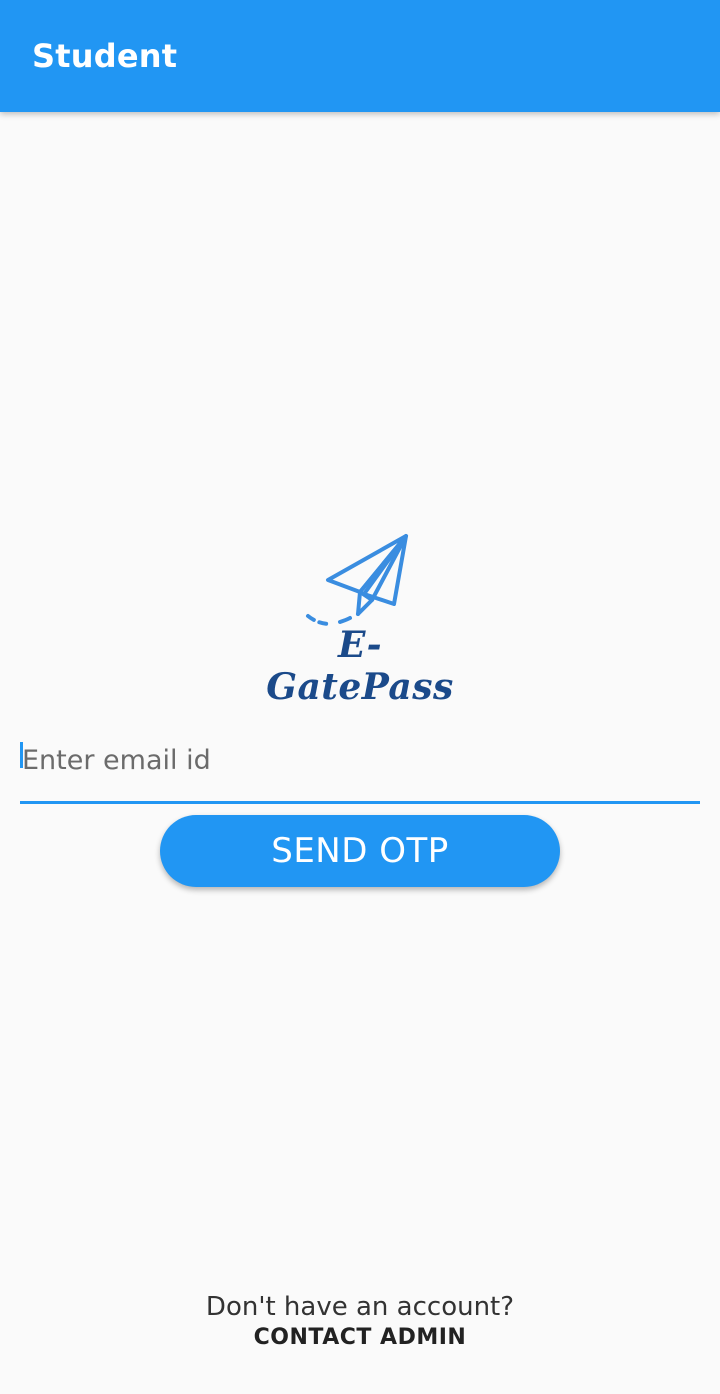 This screenshot has height=1394, width=720. I want to click on app-bar: Student, so click(360, 56).